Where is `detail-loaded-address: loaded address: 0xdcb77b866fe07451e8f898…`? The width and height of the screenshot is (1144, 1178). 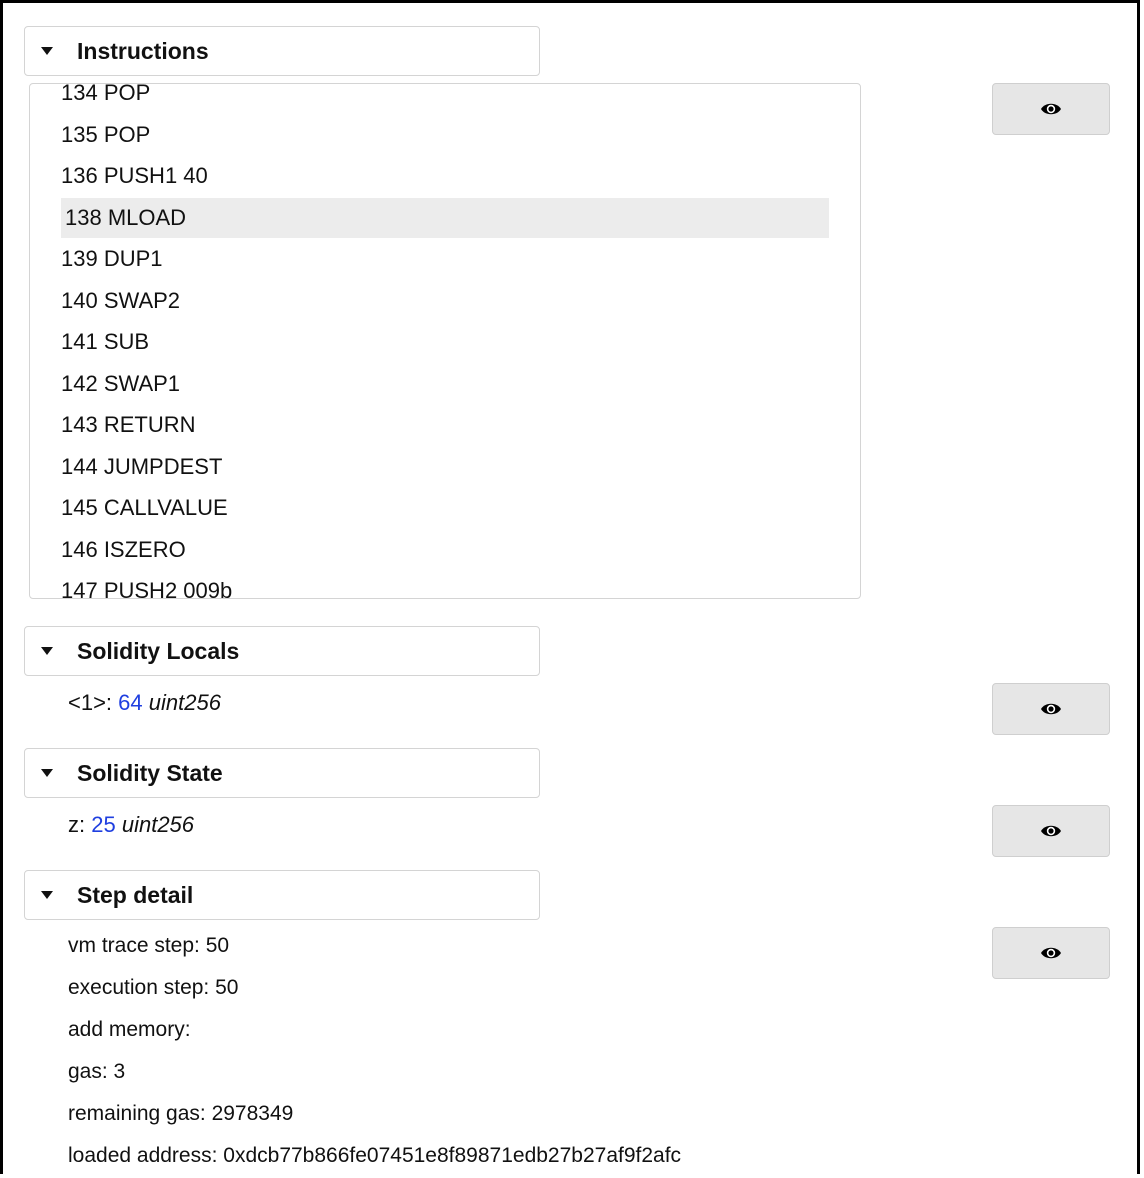
detail-loaded-address: loaded address: 0xdcb77b866fe07451e8f898… is located at coordinates (375, 1155).